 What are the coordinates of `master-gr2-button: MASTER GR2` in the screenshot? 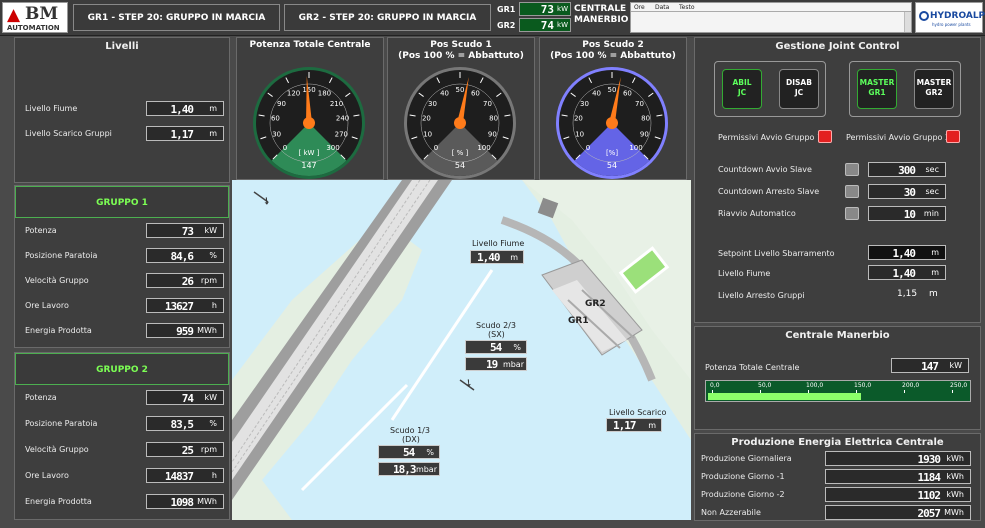 It's located at (934, 89).